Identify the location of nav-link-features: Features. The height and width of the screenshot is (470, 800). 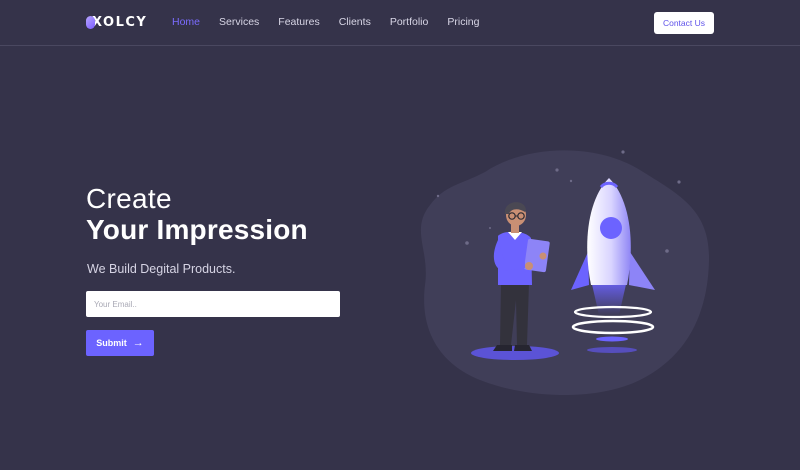
(298, 22).